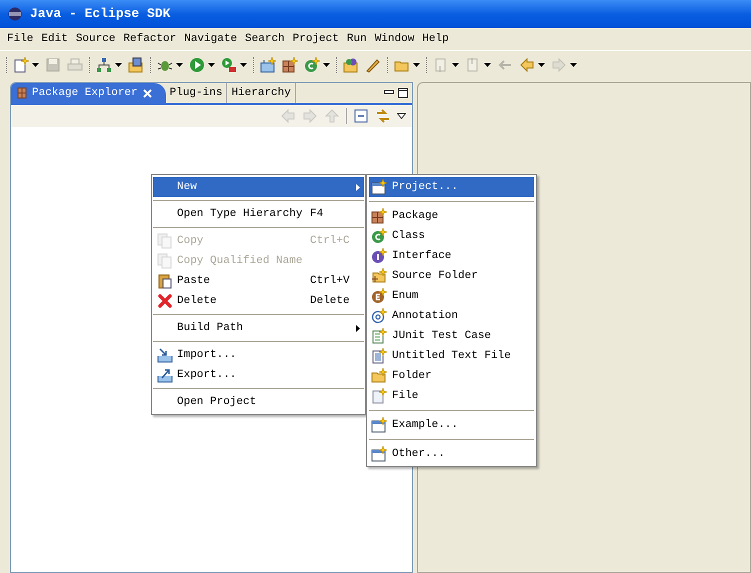 The height and width of the screenshot is (573, 751). What do you see at coordinates (379, 256) in the screenshot?
I see `interface-icon` at bounding box center [379, 256].